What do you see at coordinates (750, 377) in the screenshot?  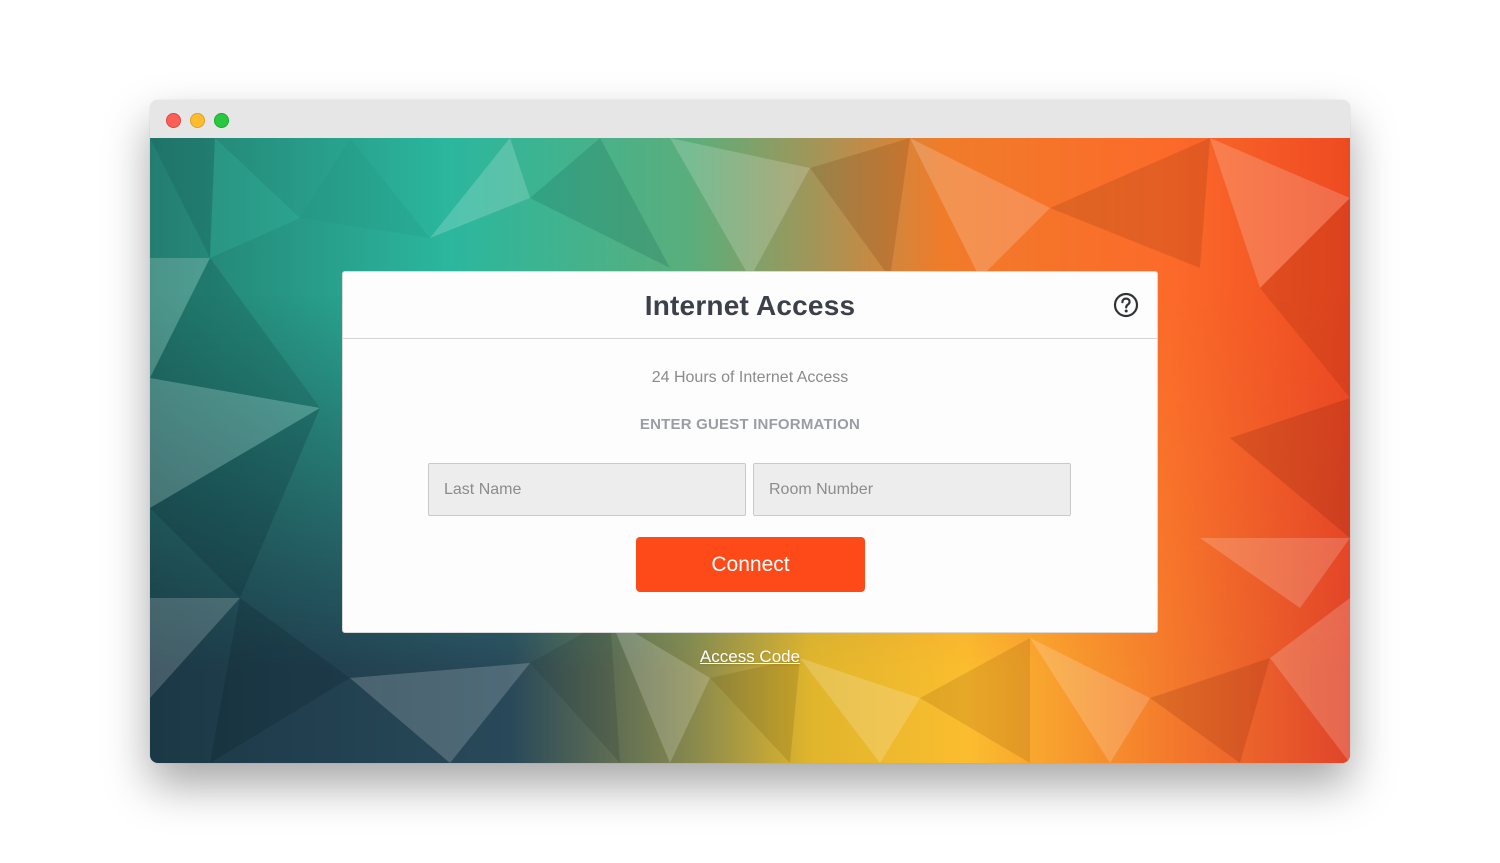 I see `plan-description: 24 Hours of Internet Access` at bounding box center [750, 377].